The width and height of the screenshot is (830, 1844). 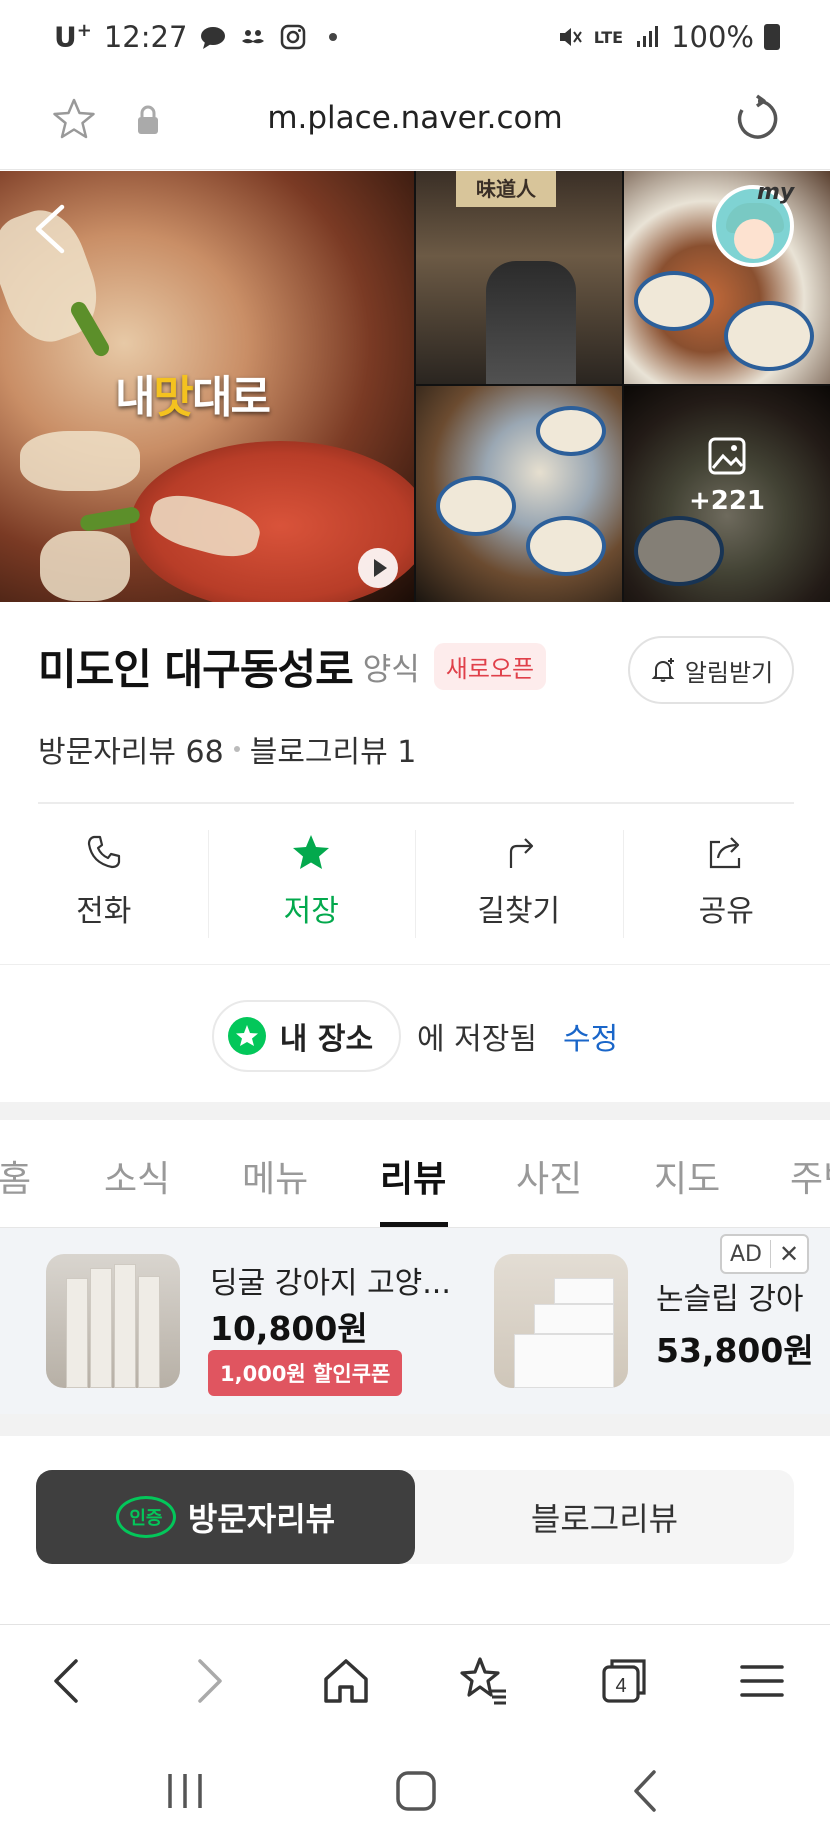 I want to click on directions-icon, so click(x=521, y=853).